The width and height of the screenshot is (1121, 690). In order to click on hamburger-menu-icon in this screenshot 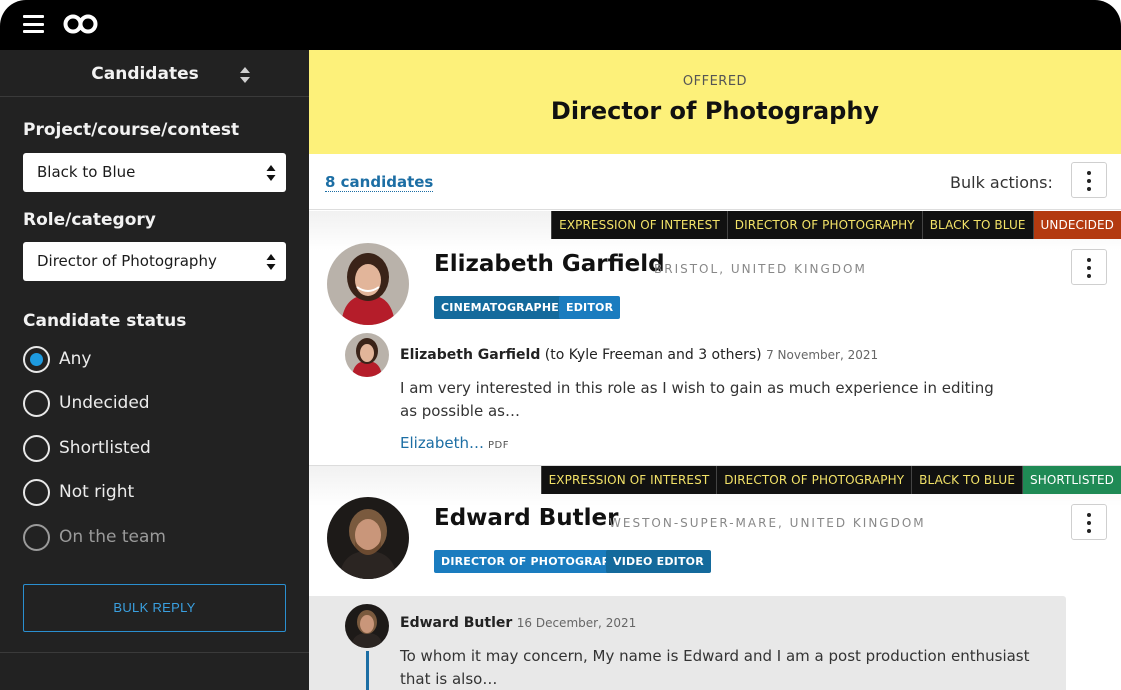, I will do `click(33, 24)`.